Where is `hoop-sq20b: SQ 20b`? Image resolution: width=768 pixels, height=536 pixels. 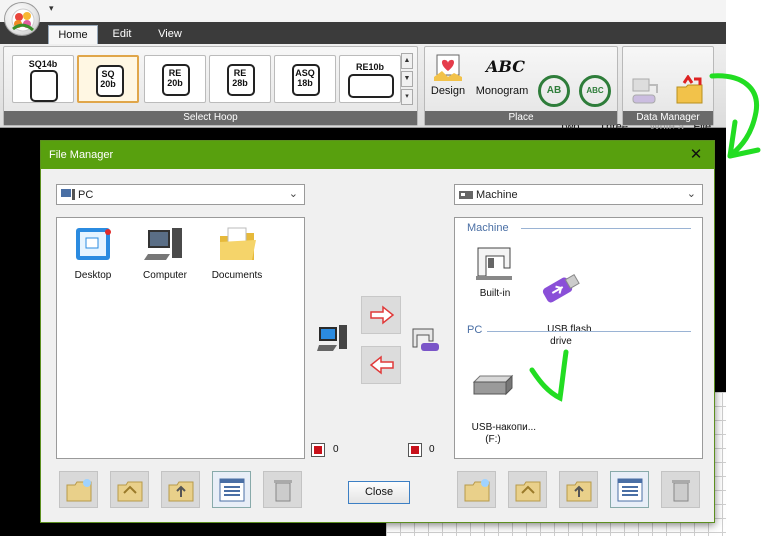
hoop-sq20b: SQ 20b is located at coordinates (108, 79).